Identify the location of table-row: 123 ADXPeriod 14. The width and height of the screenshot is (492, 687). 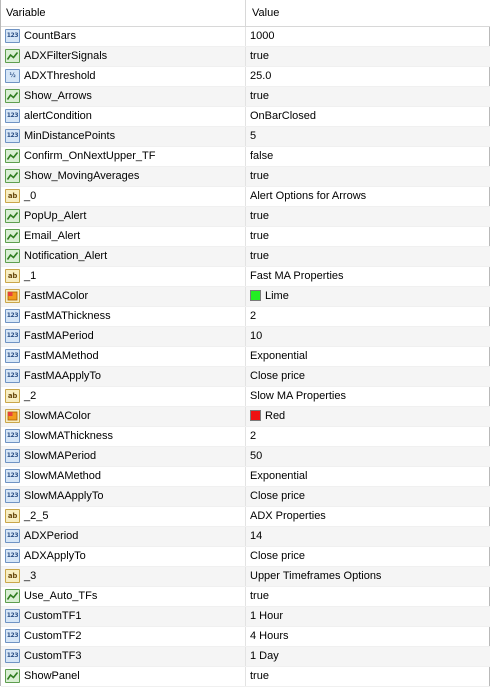
(245, 537).